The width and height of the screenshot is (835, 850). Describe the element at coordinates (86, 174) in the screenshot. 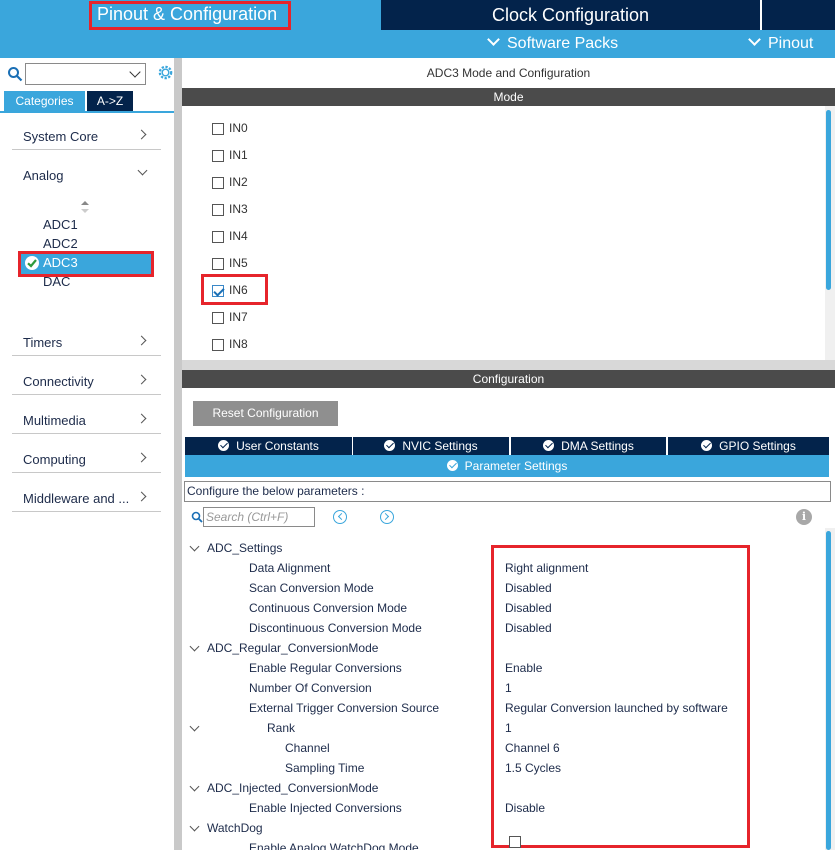

I see `category-analog: Analog` at that location.